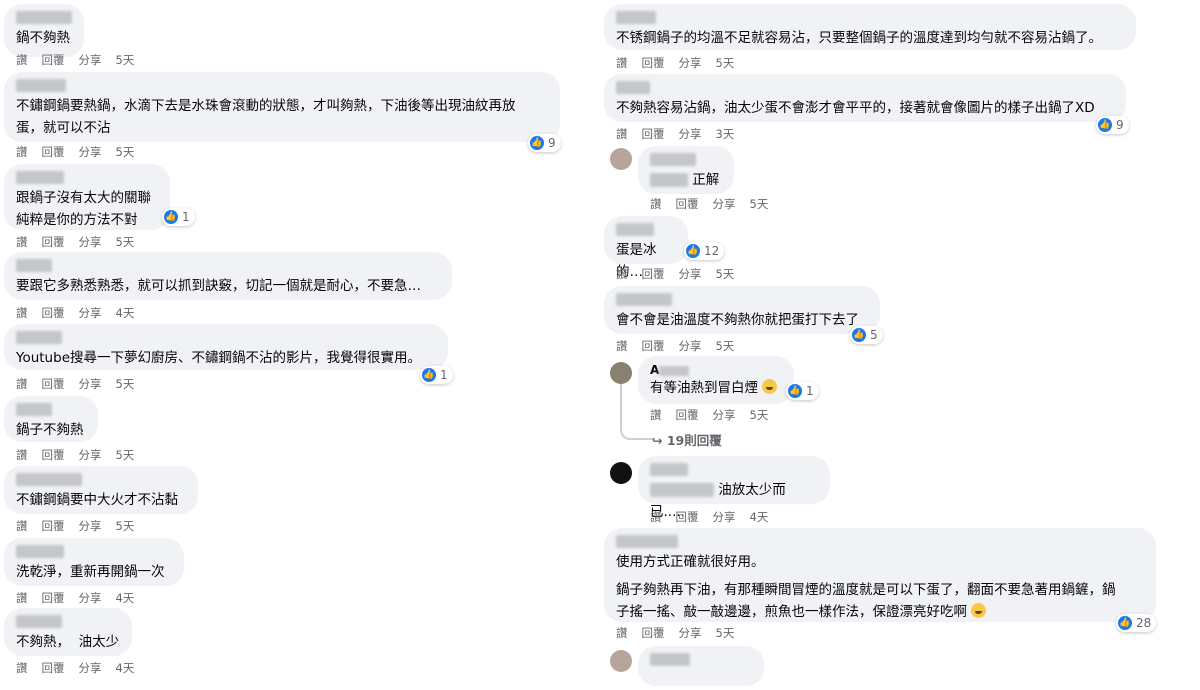 Image resolution: width=1200 pixels, height=690 pixels. I want to click on commenter-name: A, so click(716, 370).